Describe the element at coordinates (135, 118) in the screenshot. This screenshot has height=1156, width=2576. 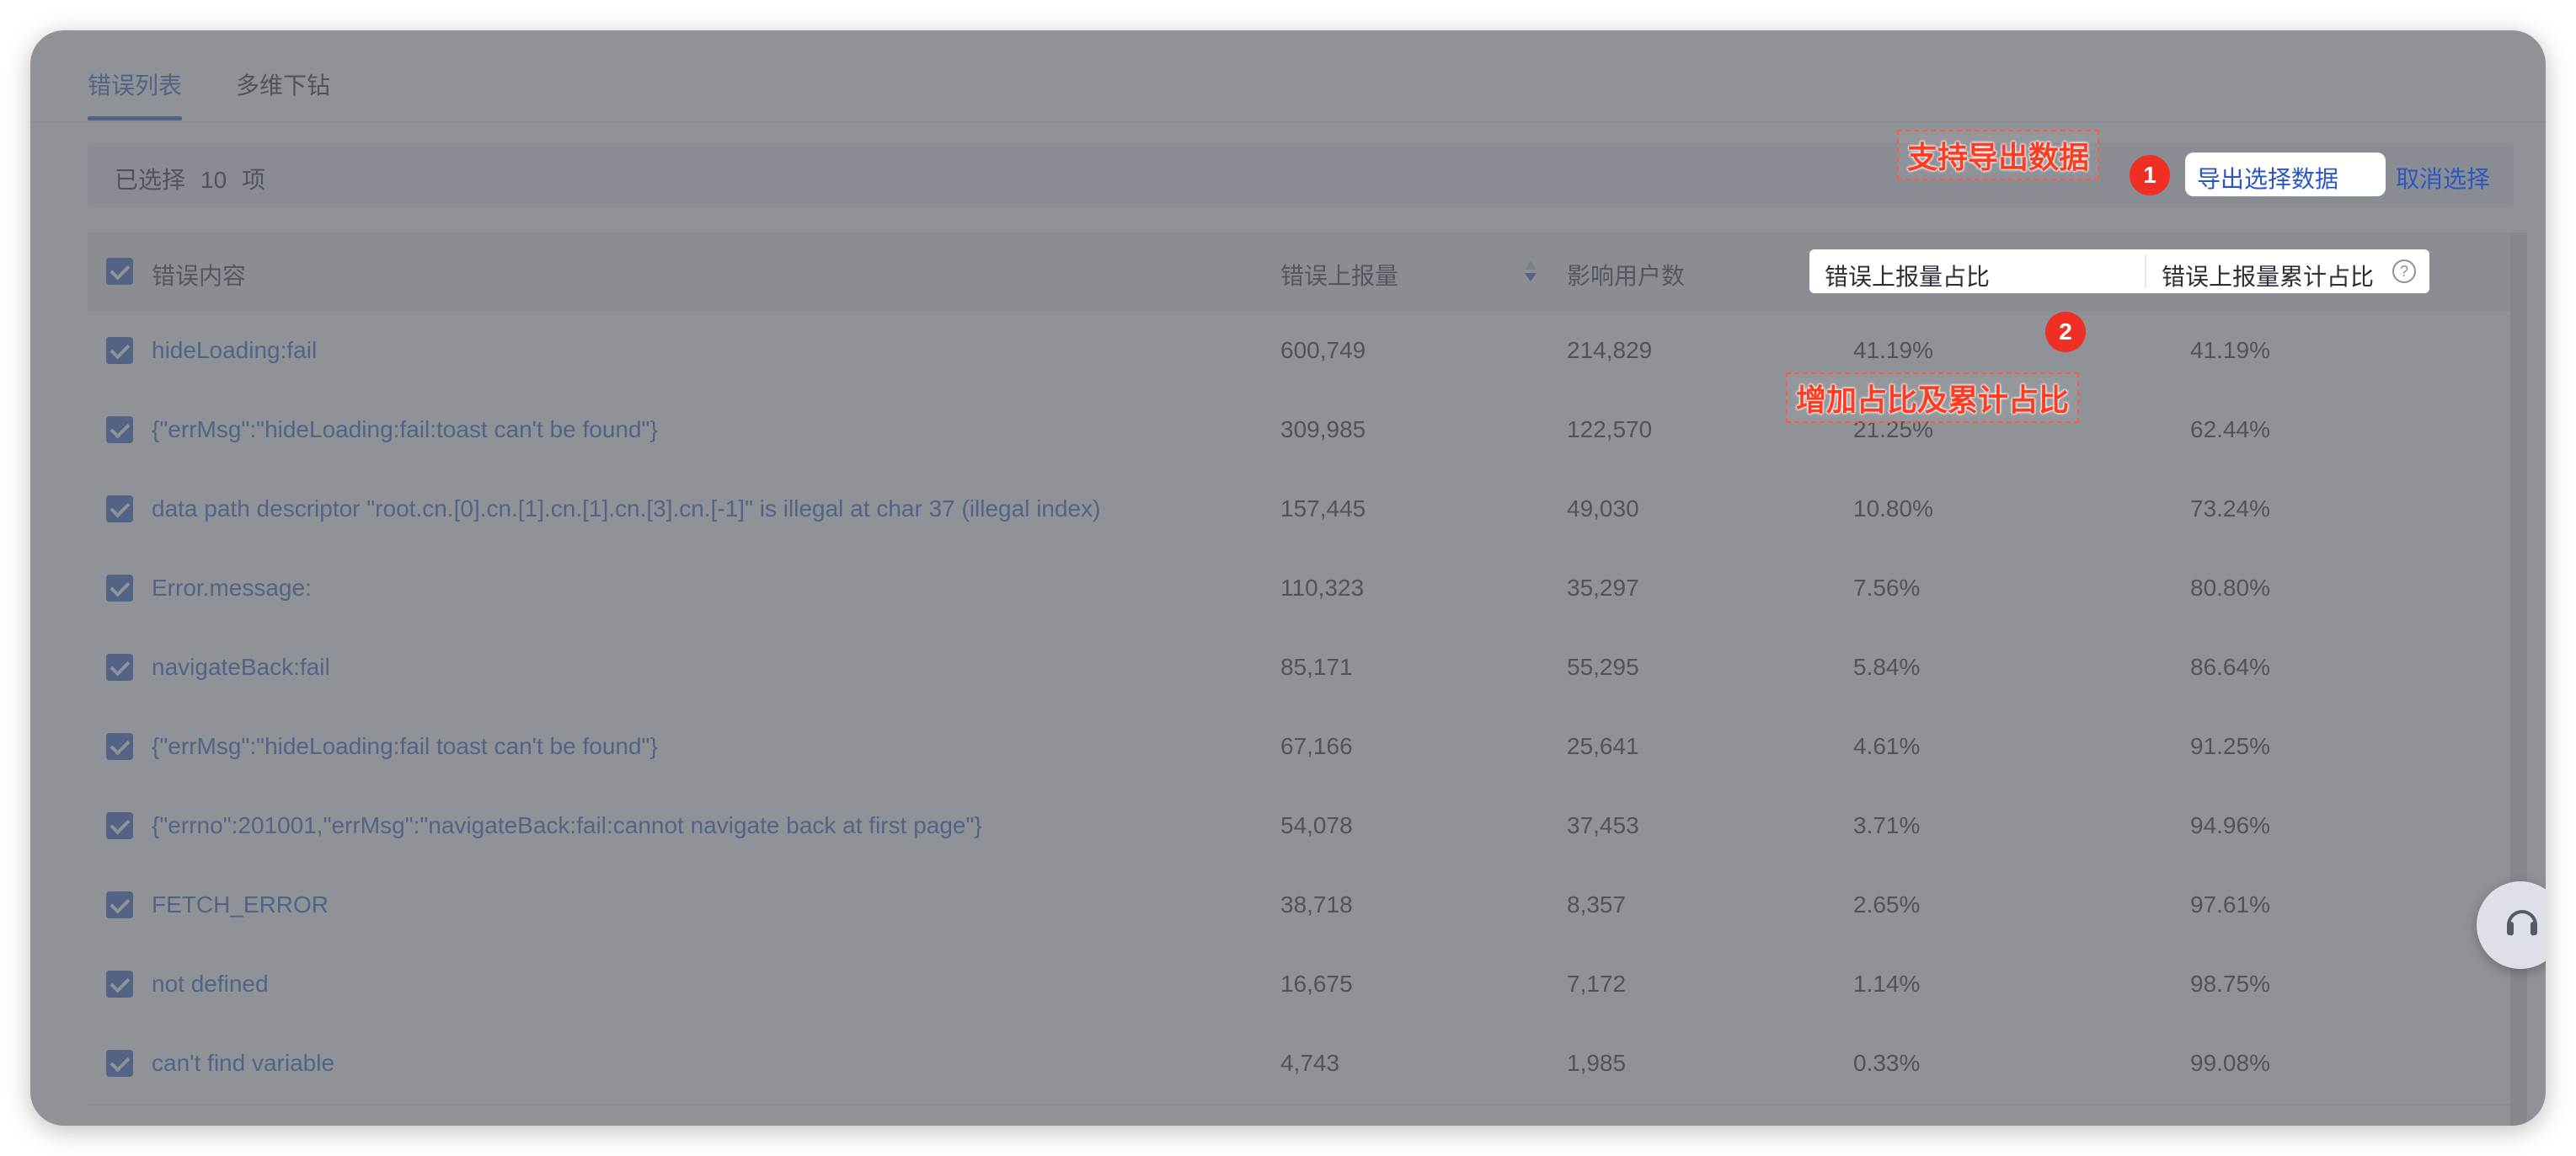
I see `active-tab-indicator` at that location.